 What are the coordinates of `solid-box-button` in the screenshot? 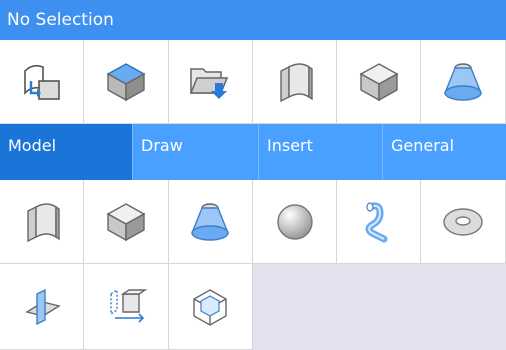 It's located at (126, 82).